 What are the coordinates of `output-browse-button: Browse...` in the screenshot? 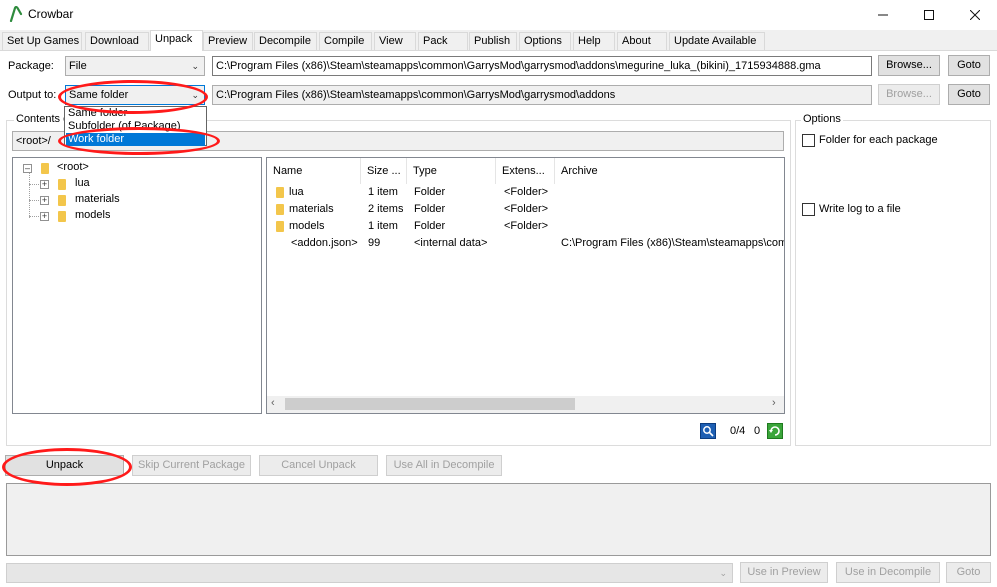 It's located at (909, 94).